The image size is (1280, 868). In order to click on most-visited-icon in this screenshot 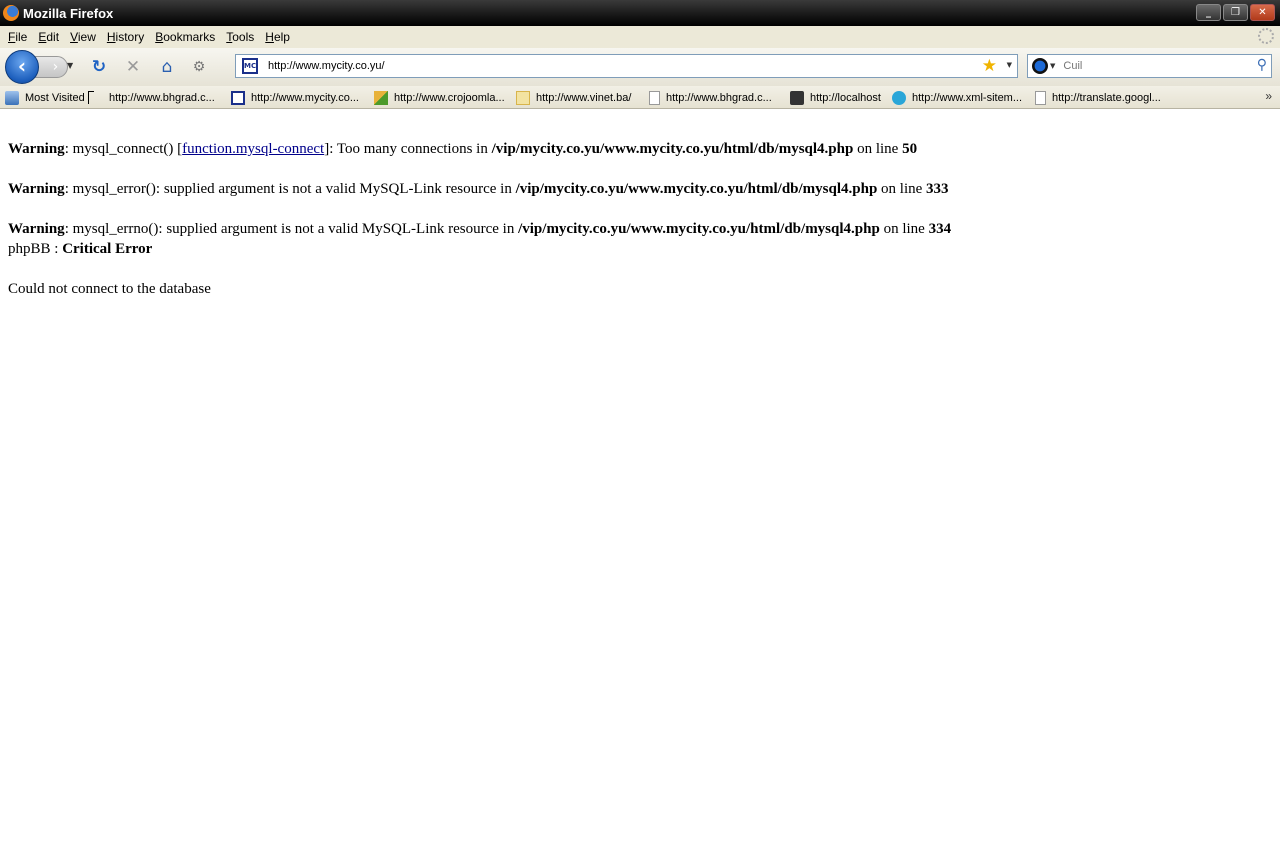, I will do `click(12, 98)`.